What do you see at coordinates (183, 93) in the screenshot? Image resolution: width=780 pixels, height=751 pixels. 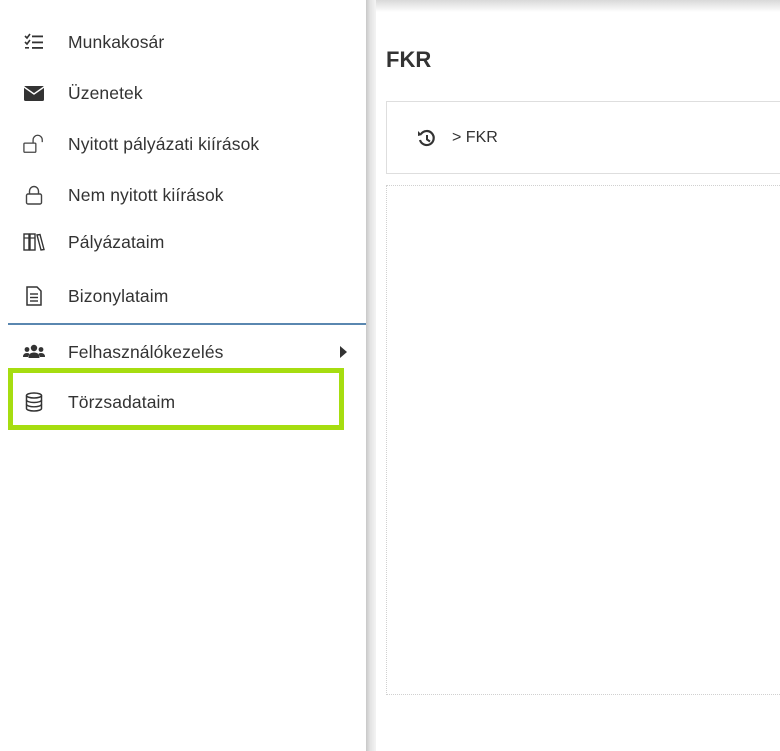 I see `sidebar-item-uzenetek: Üzenetek` at bounding box center [183, 93].